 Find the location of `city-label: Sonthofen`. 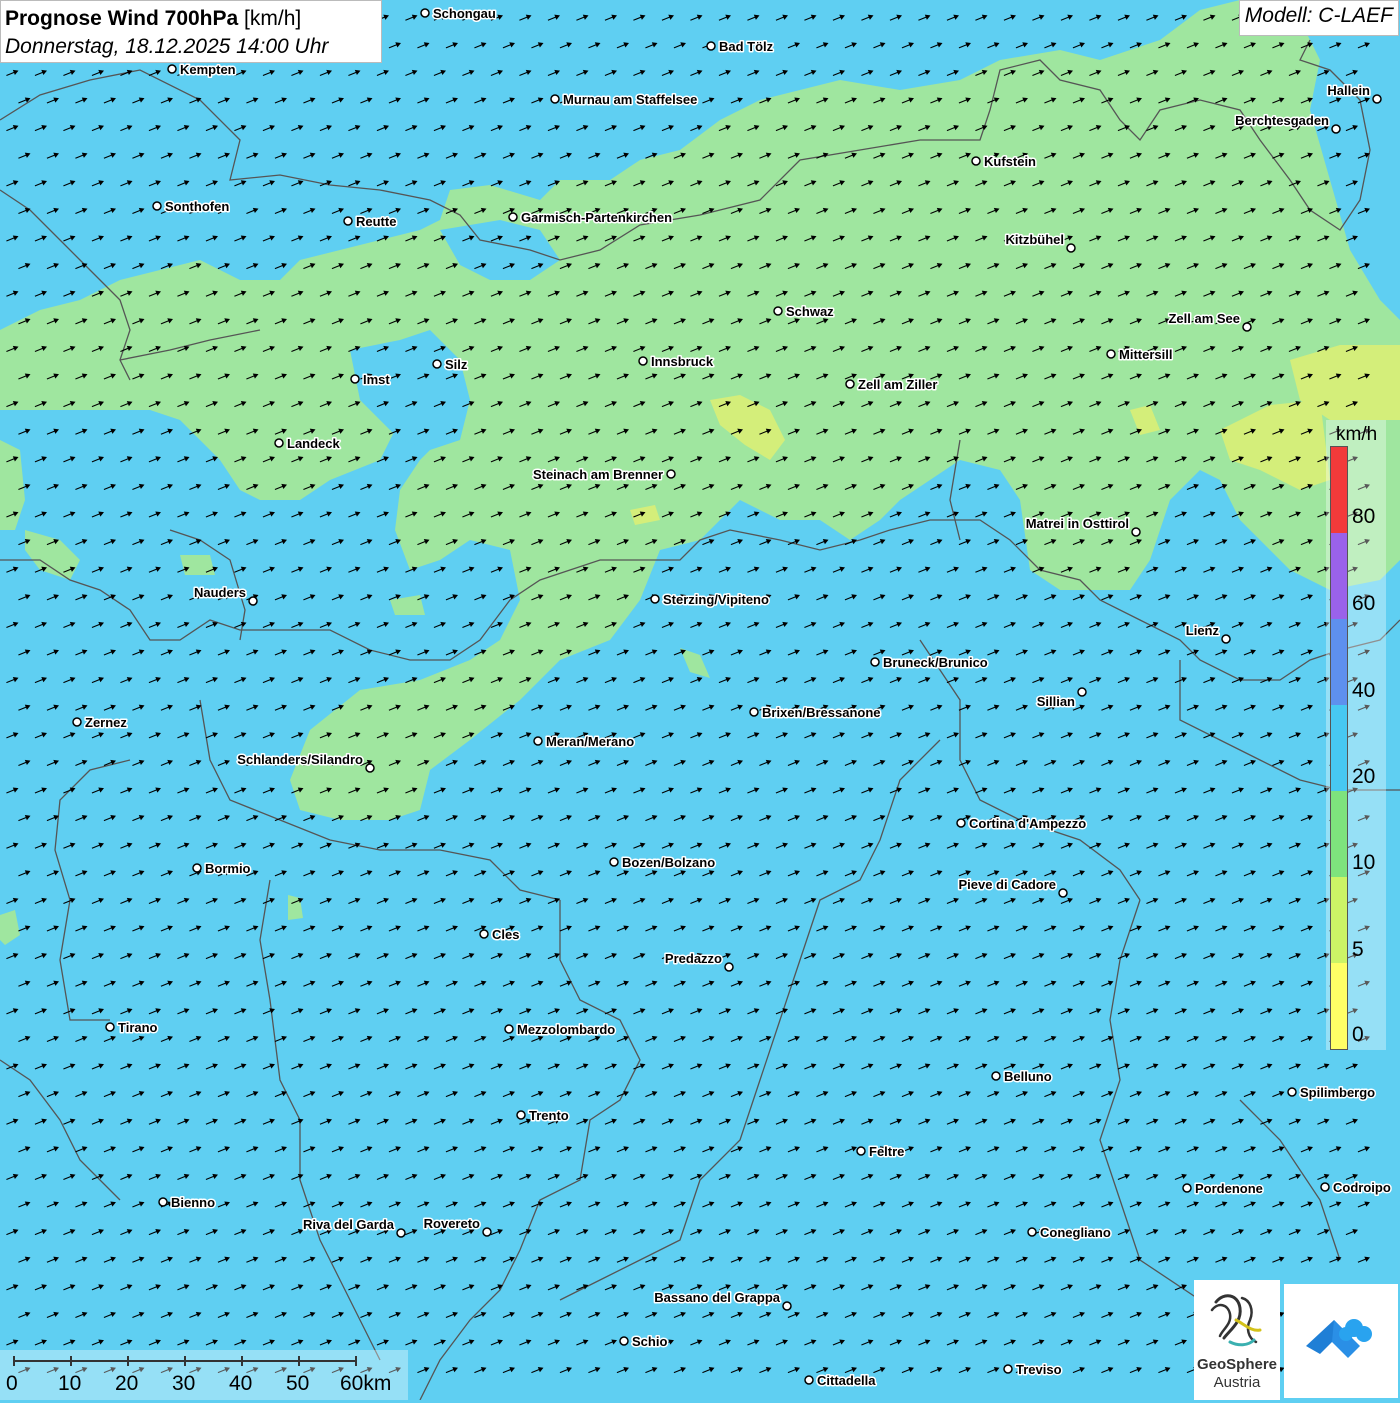

city-label: Sonthofen is located at coordinates (197, 206).